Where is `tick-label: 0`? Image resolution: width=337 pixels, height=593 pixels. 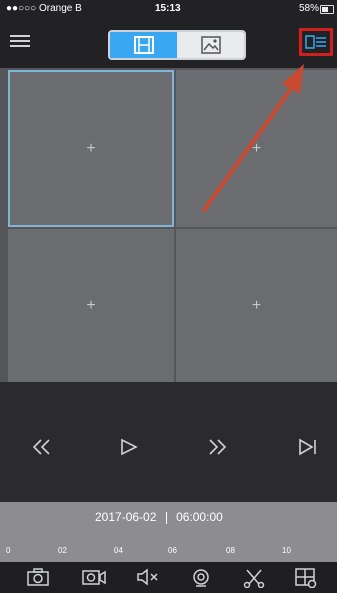 tick-label: 0 is located at coordinates (8, 550).